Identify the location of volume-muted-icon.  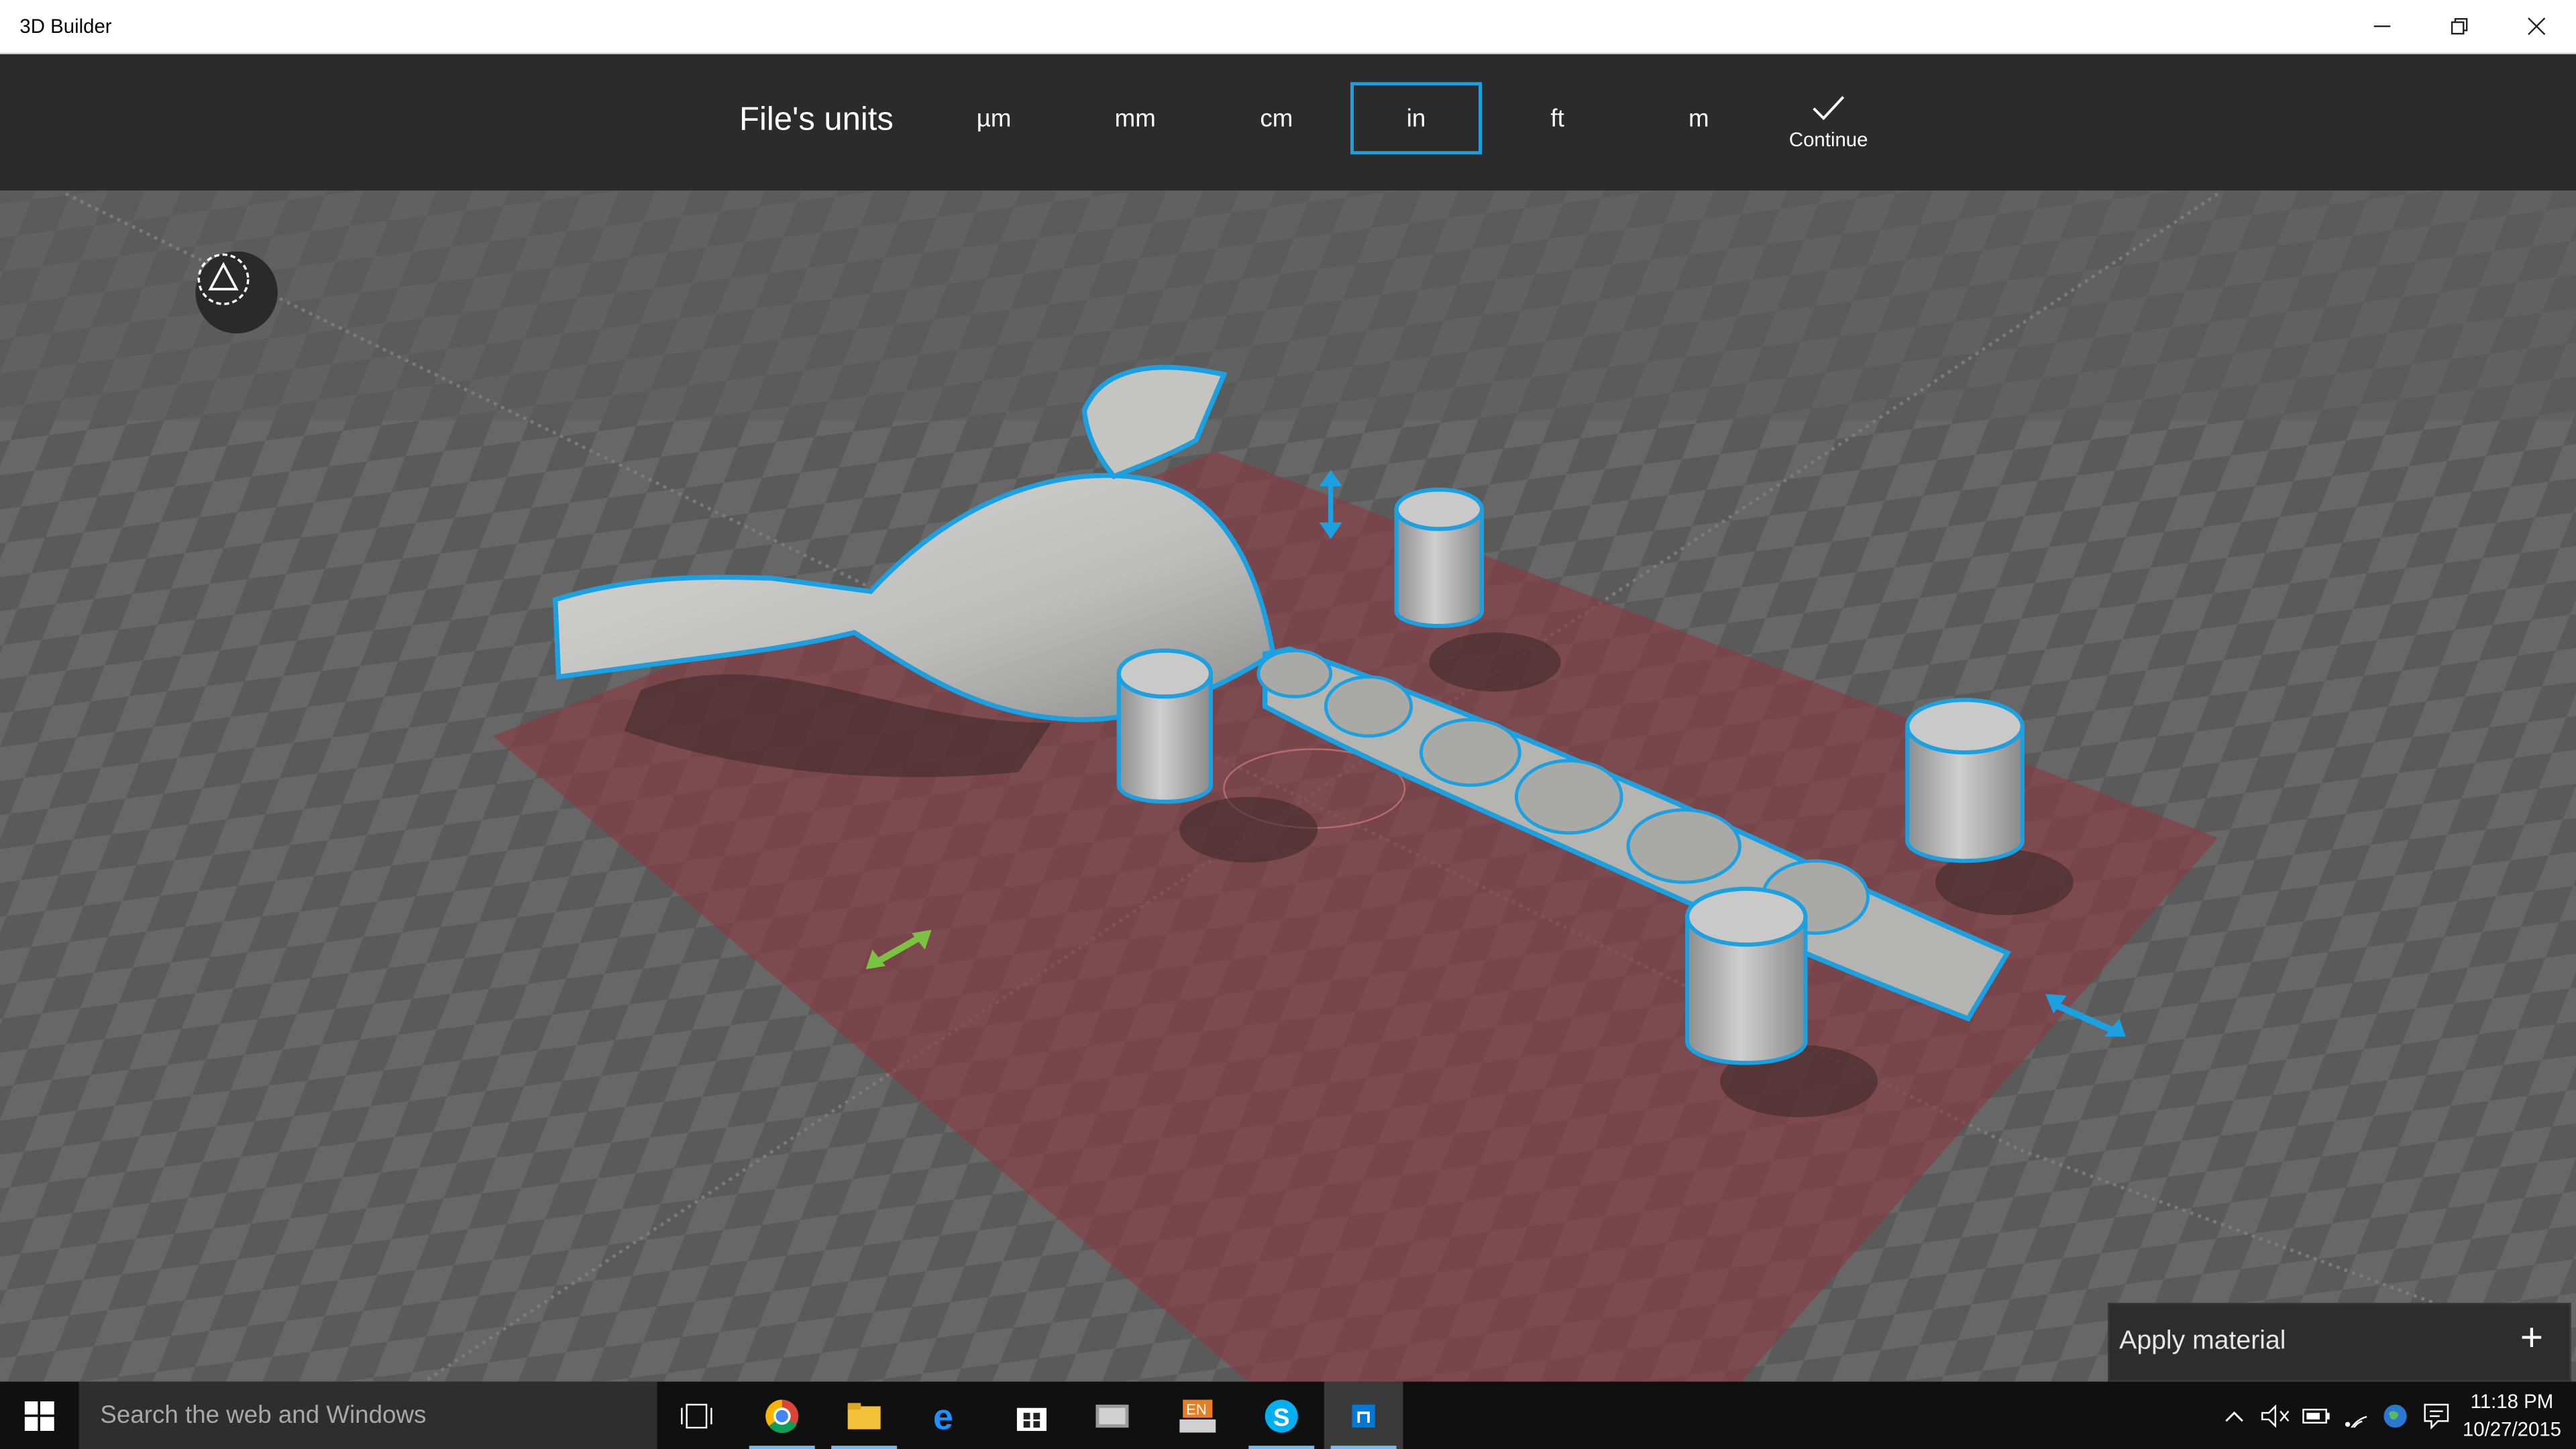
(2275, 1415).